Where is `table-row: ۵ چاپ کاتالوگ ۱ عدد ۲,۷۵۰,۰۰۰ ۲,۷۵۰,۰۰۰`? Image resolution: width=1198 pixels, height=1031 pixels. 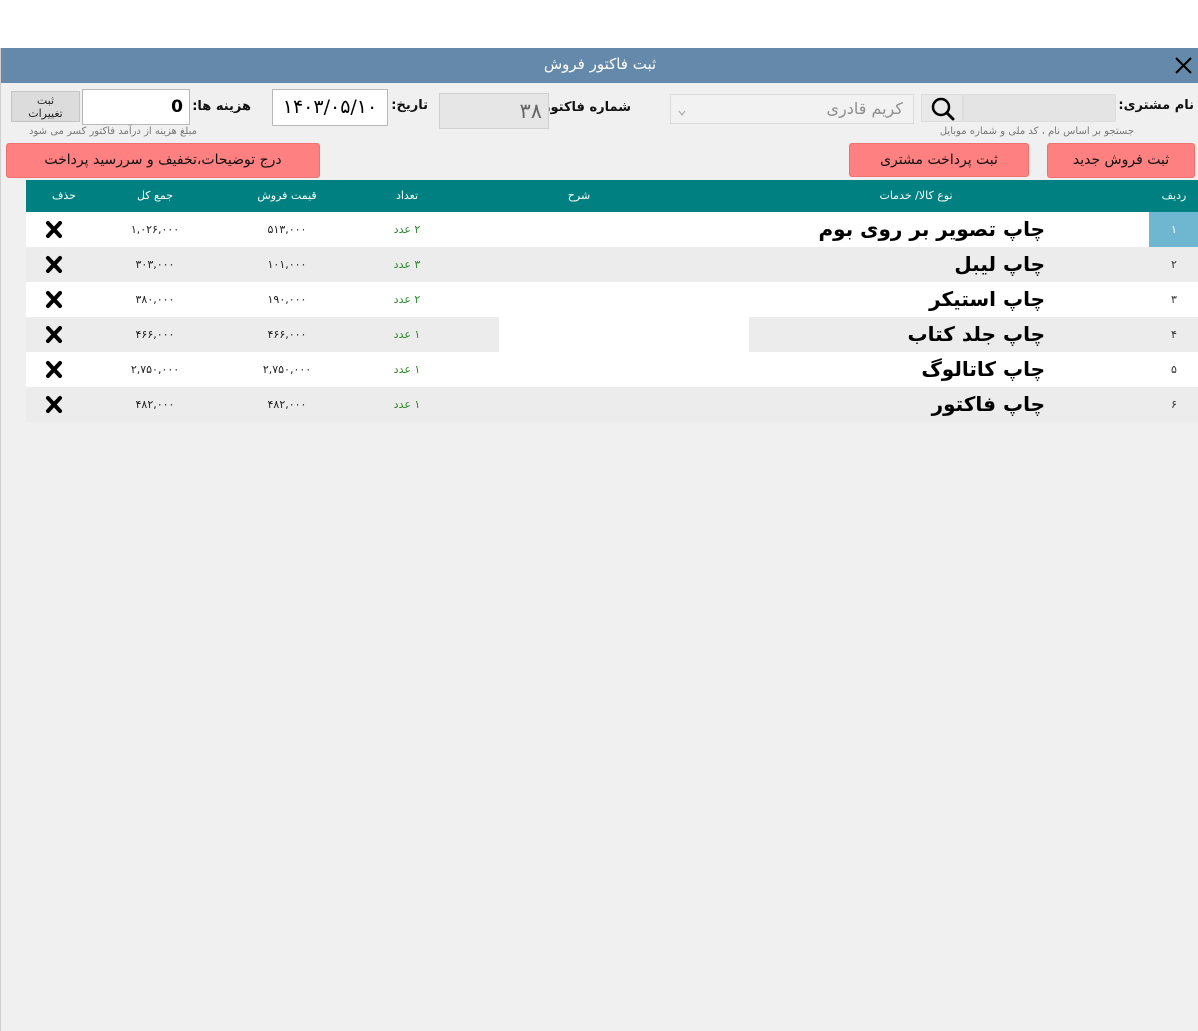 table-row: ۵ چاپ کاتالوگ ۱ عدد ۲,۷۵۰,۰۰۰ ۲,۷۵۰,۰۰۰ is located at coordinates (612, 369).